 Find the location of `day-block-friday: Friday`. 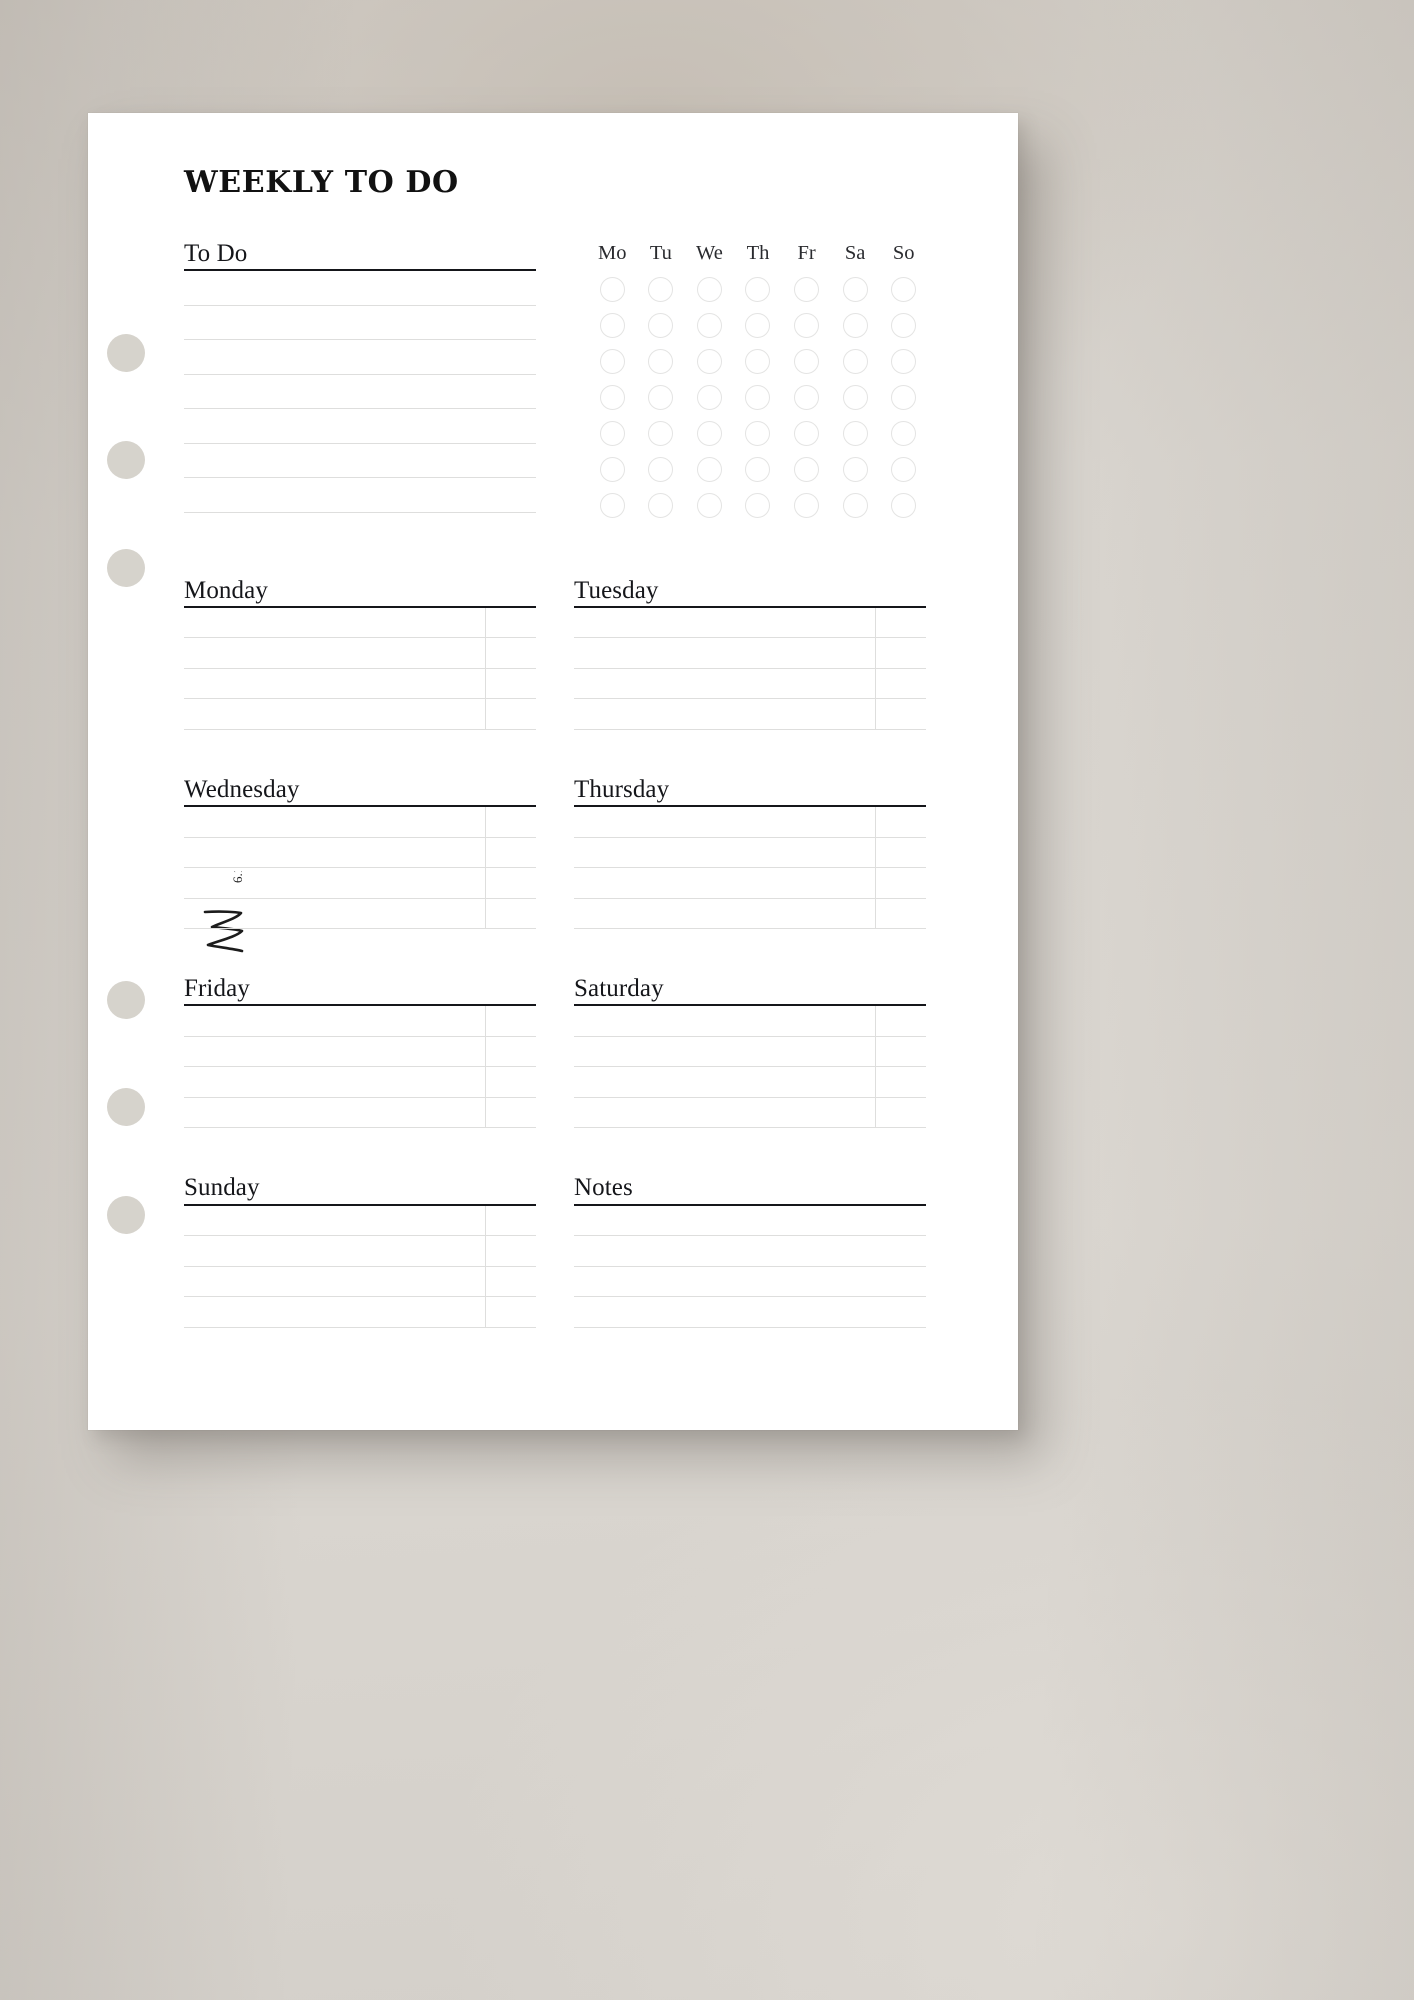

day-block-friday: Friday is located at coordinates (360, 1052).